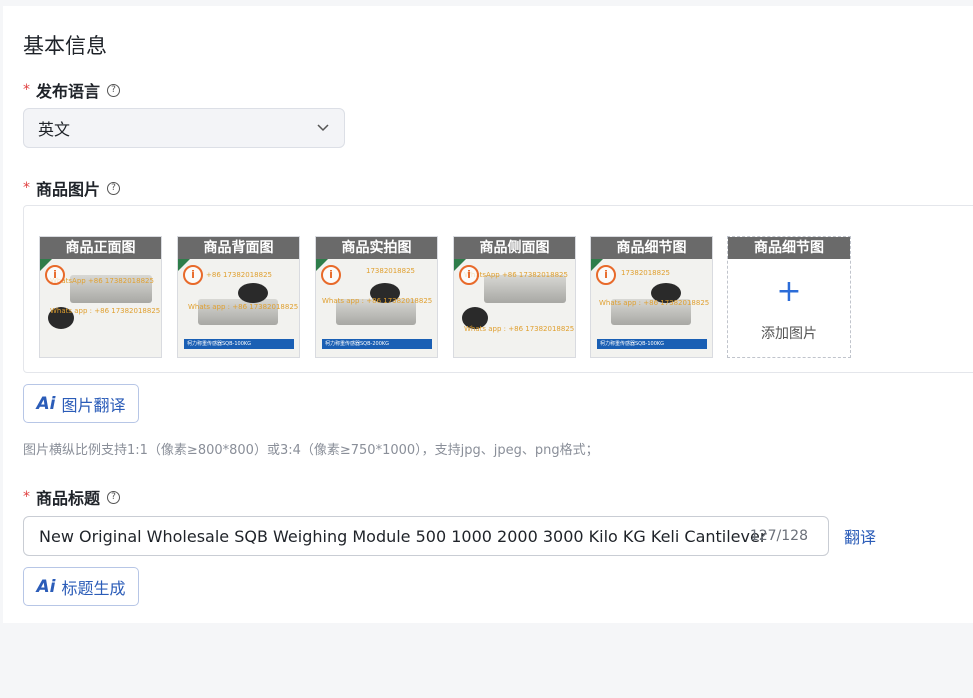  I want to click on image-translate-button: Ai 图片翻译, so click(81, 403).